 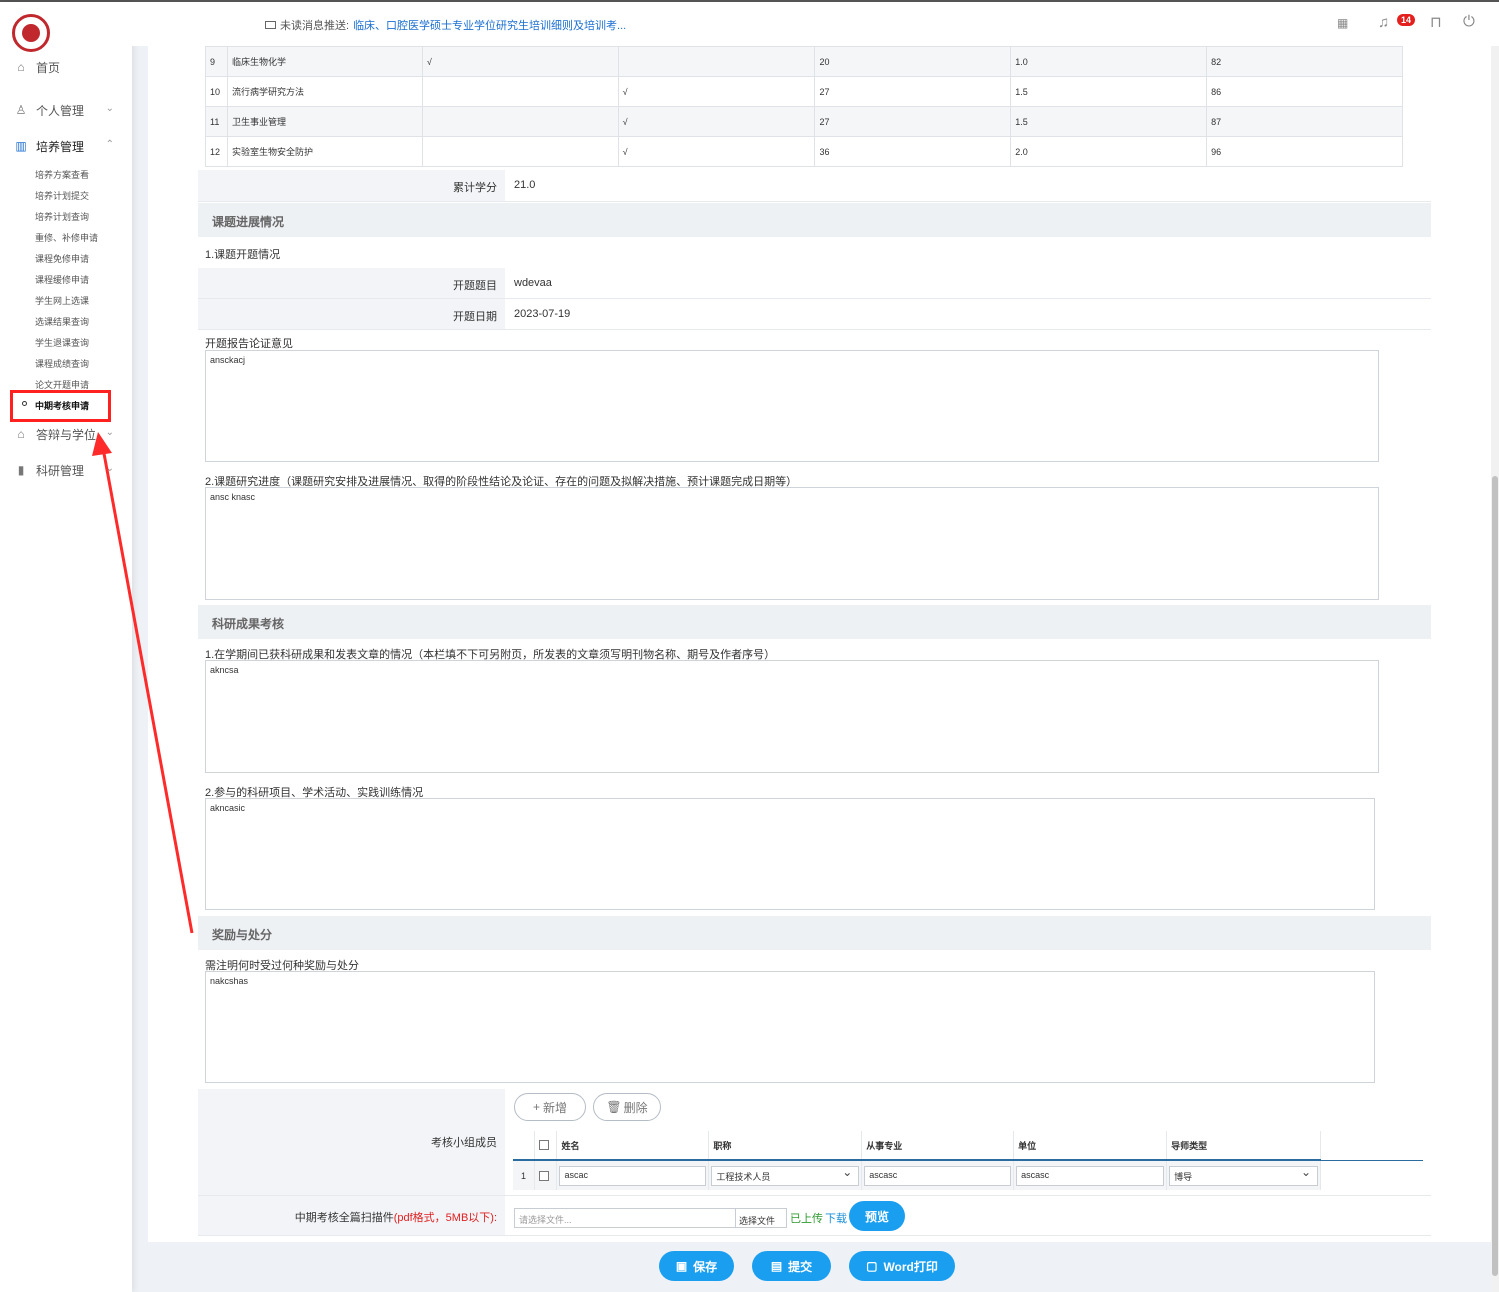 What do you see at coordinates (1090, 1175) in the screenshot?
I see `member-unit-input: ascasc` at bounding box center [1090, 1175].